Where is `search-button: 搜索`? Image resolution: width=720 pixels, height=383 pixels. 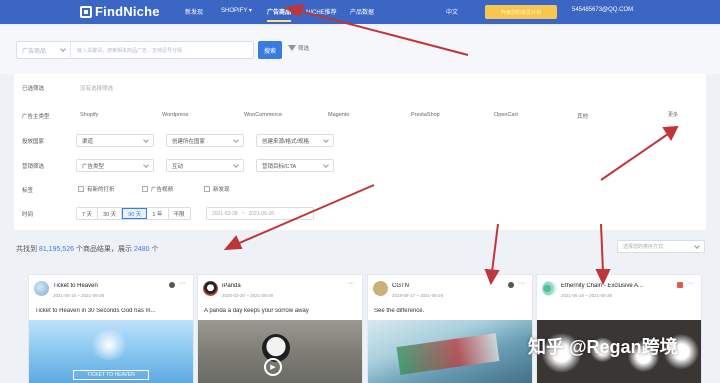
search-button: 搜索 is located at coordinates (270, 50).